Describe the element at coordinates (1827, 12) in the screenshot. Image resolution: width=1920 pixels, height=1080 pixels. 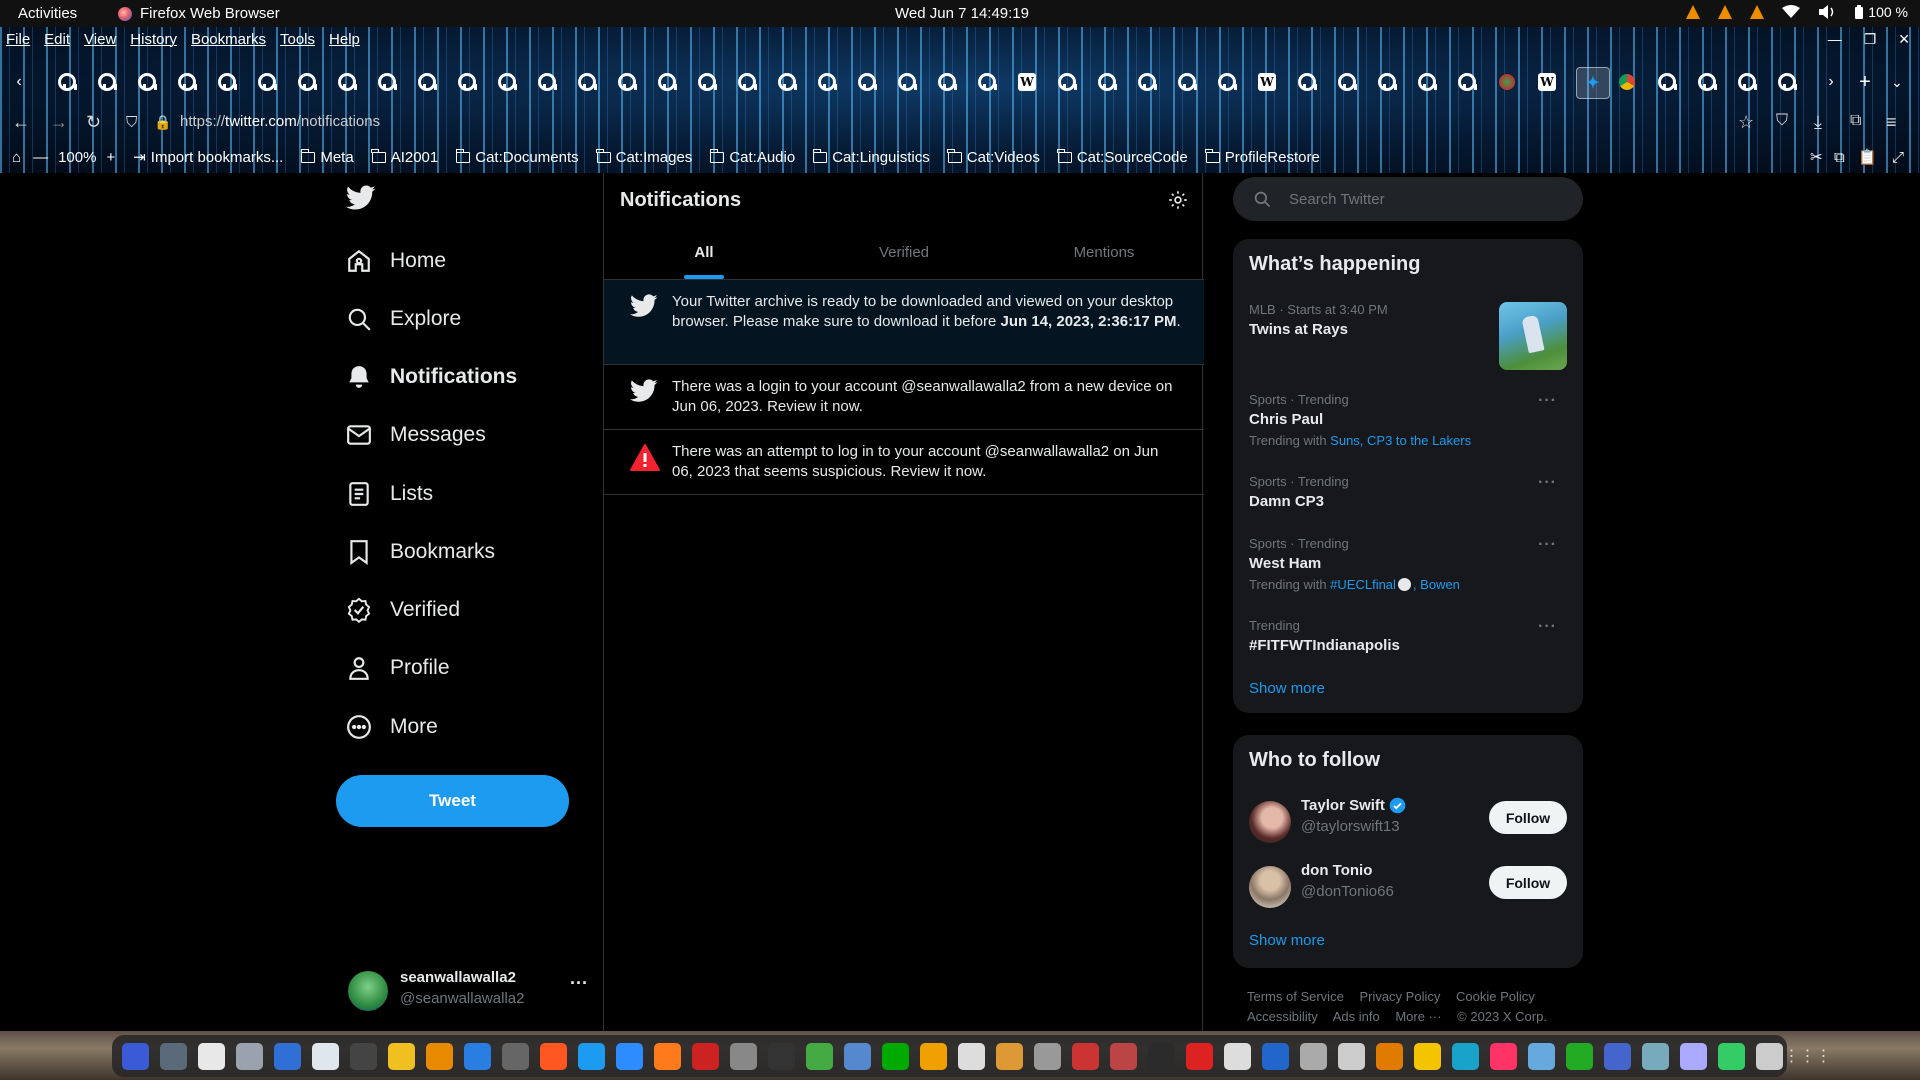
I see `volume-icon` at that location.